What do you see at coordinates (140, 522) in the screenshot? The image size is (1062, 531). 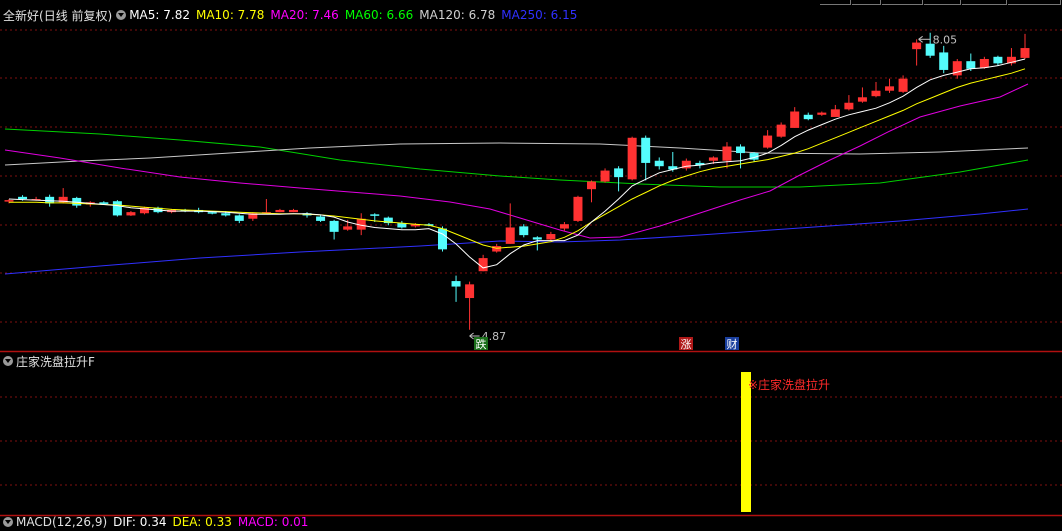 I see `macd-dif: DIF: 0.34` at bounding box center [140, 522].